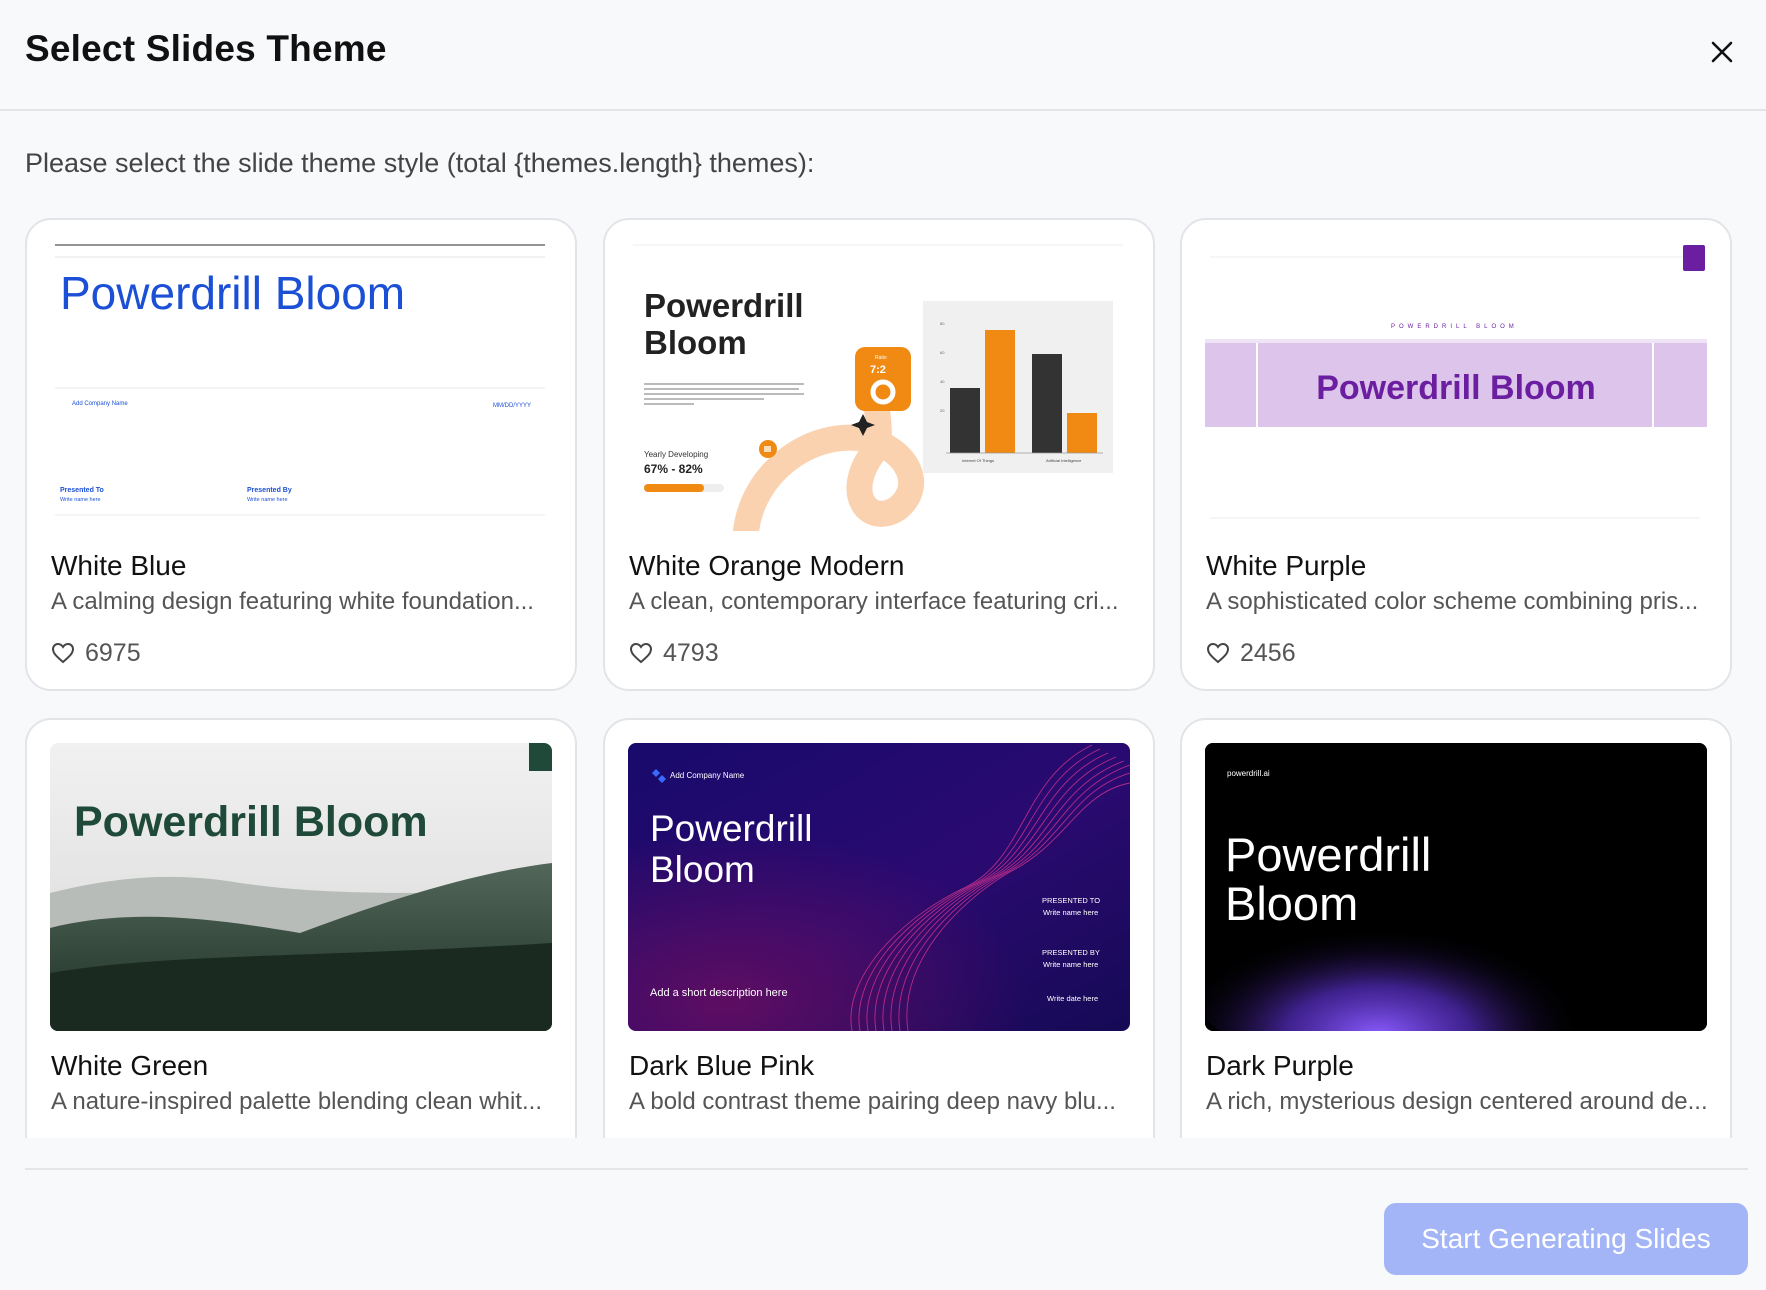 Image resolution: width=1766 pixels, height=1290 pixels. Describe the element at coordinates (1454, 327) in the screenshot. I see `svg-text: POWERDRILL BLOOM` at that location.